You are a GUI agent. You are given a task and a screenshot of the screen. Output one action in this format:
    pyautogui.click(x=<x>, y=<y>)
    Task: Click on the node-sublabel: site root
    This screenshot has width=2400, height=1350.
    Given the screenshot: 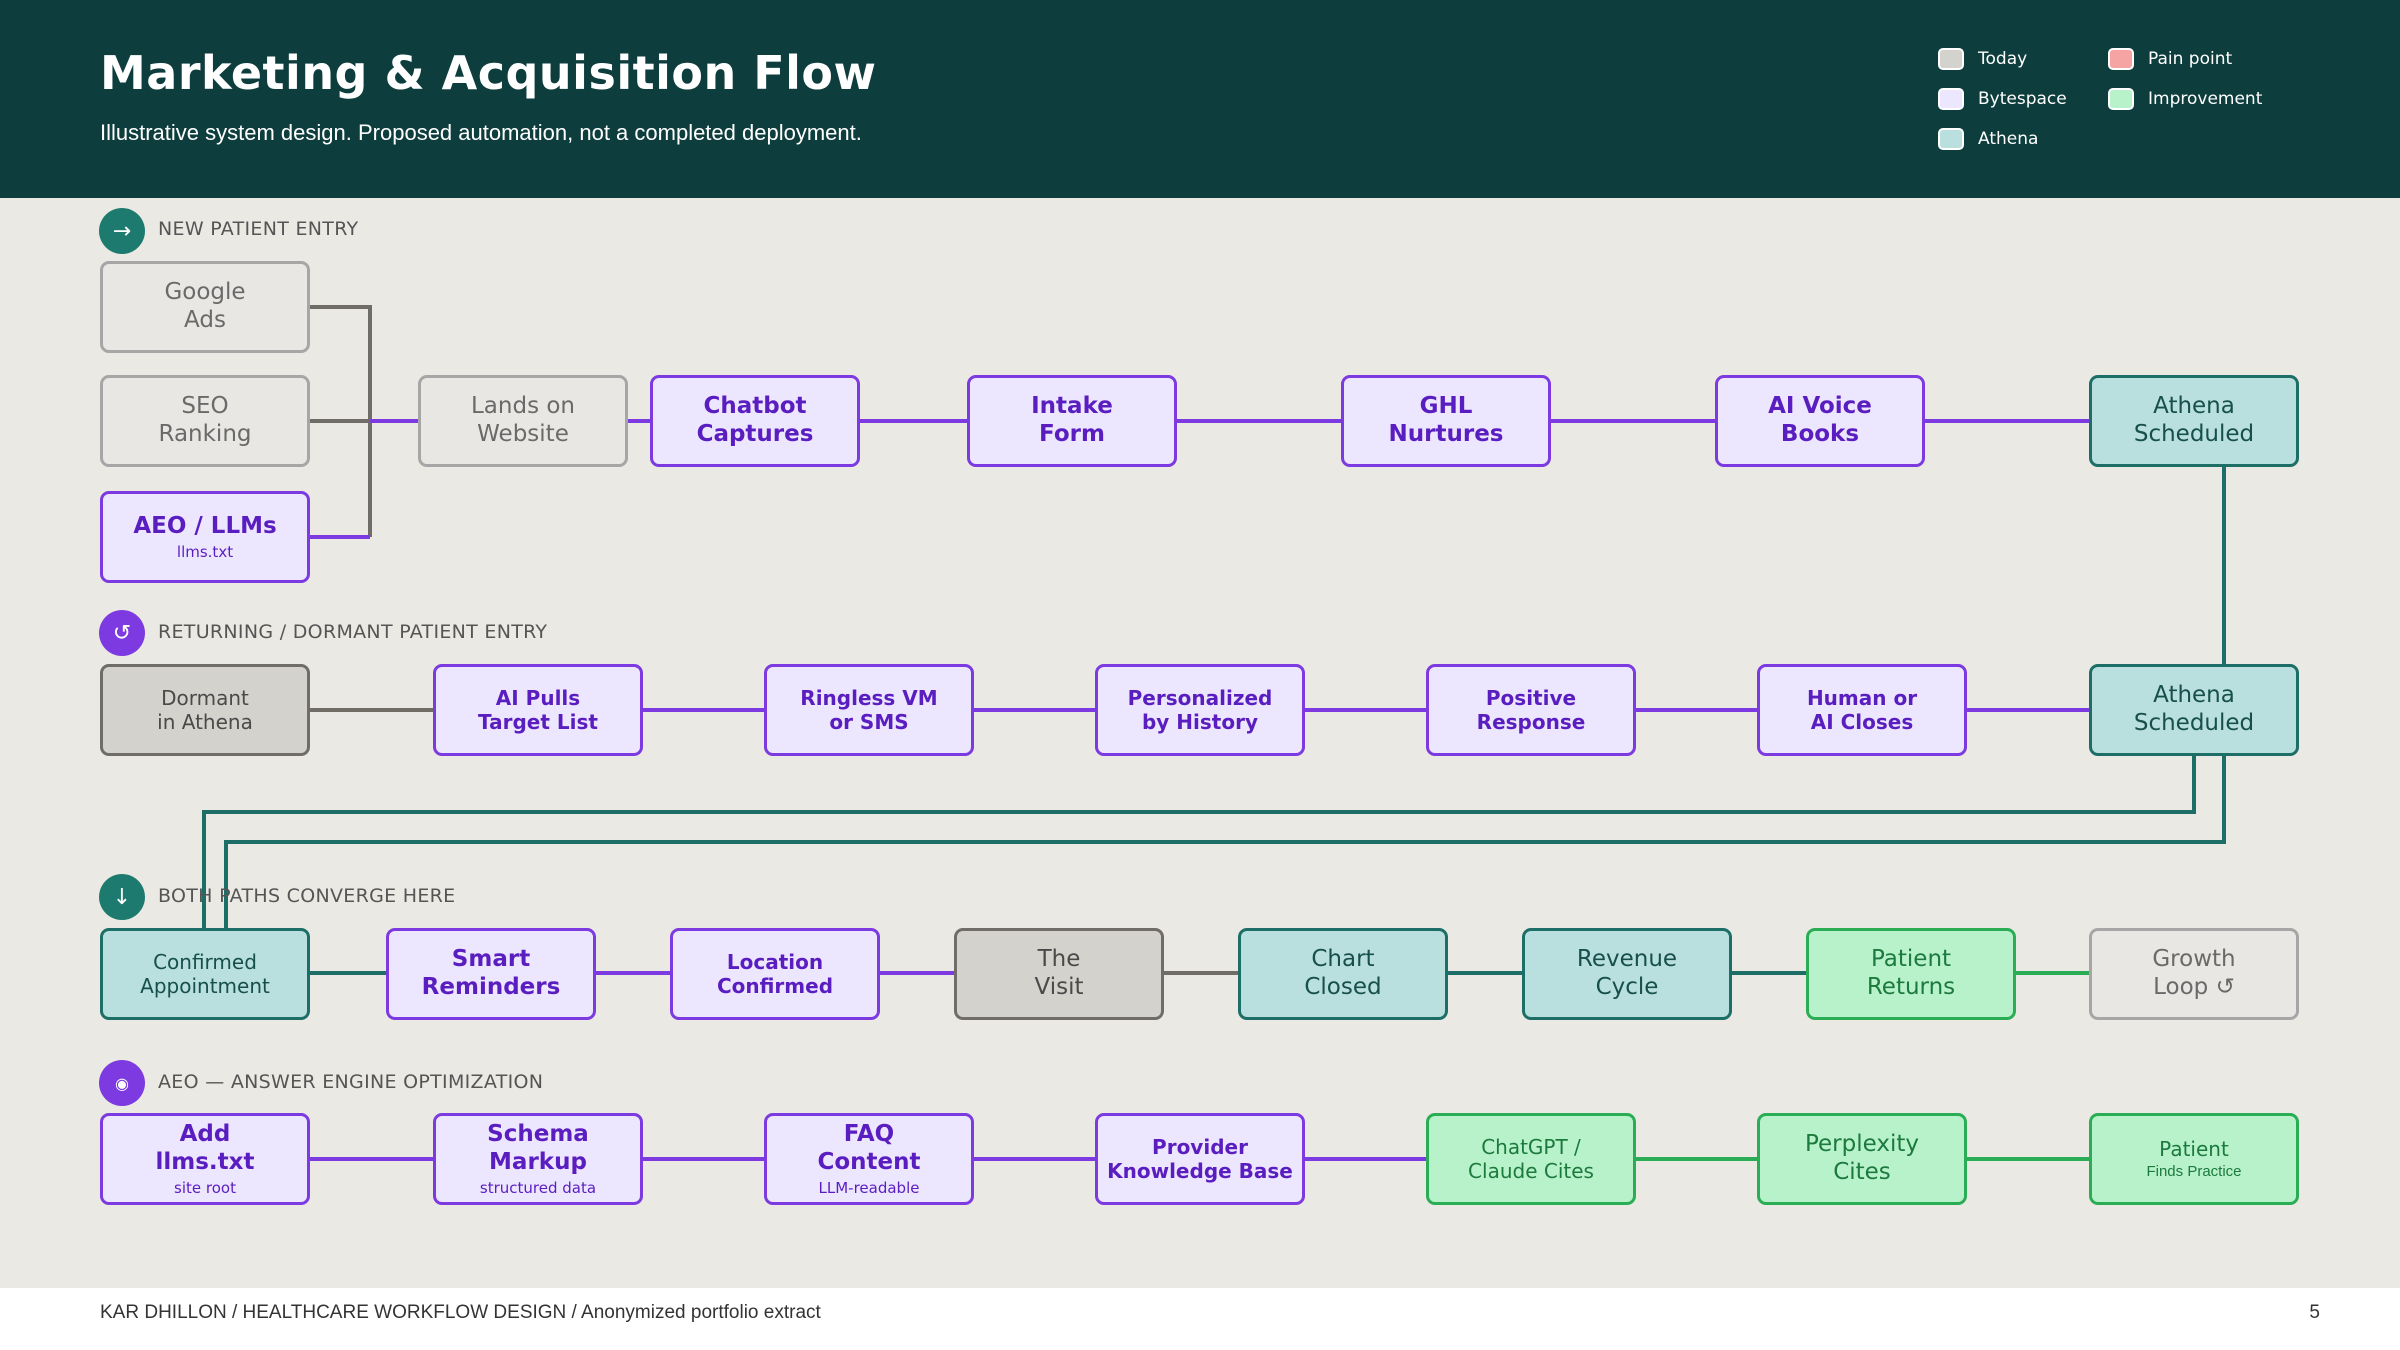 What is the action you would take?
    pyautogui.click(x=205, y=1187)
    